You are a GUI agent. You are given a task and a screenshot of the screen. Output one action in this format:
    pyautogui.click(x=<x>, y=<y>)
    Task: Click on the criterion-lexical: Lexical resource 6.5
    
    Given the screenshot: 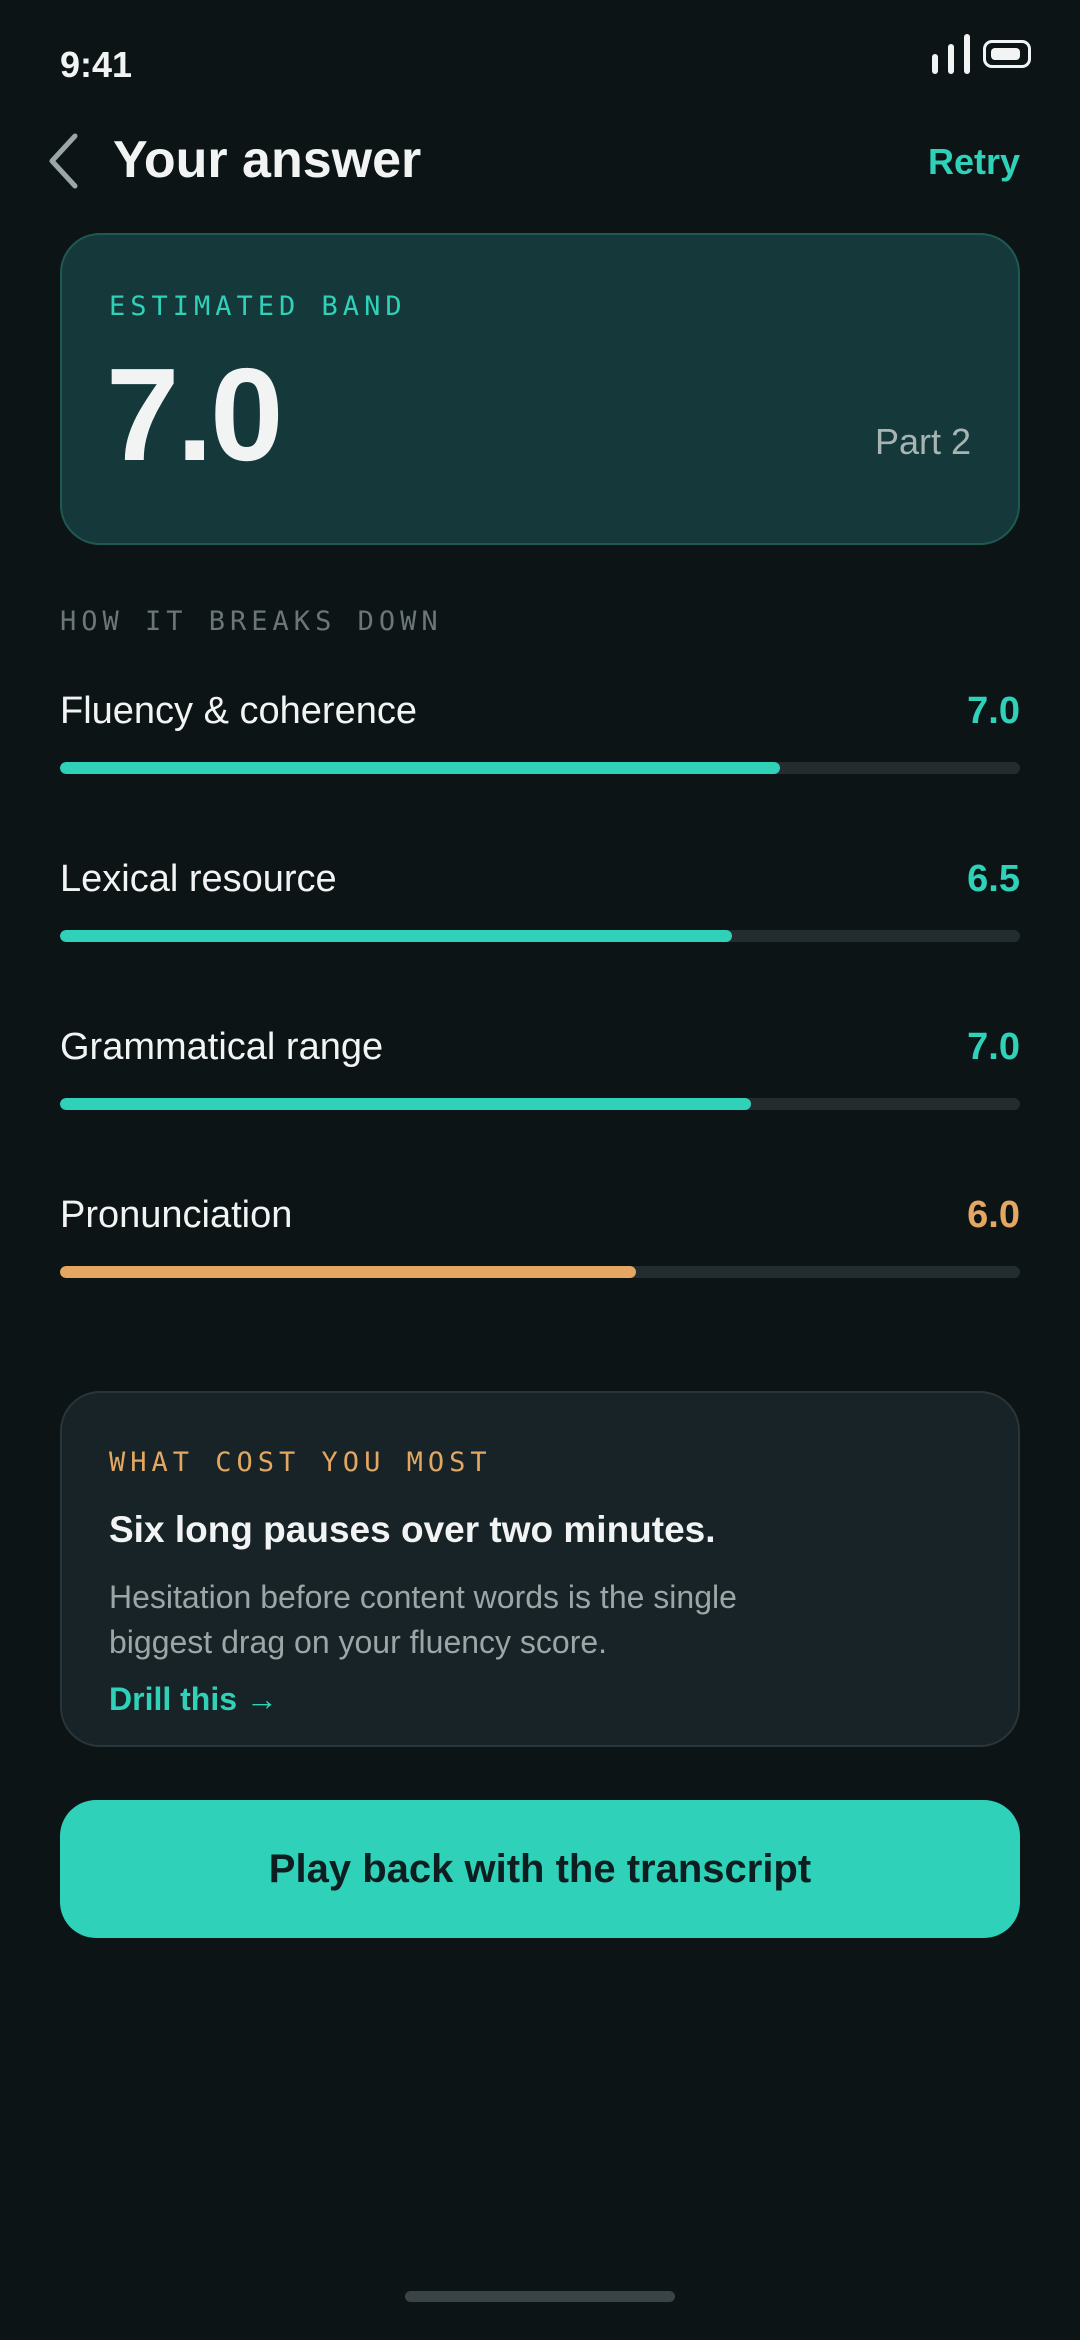 What is the action you would take?
    pyautogui.click(x=540, y=913)
    